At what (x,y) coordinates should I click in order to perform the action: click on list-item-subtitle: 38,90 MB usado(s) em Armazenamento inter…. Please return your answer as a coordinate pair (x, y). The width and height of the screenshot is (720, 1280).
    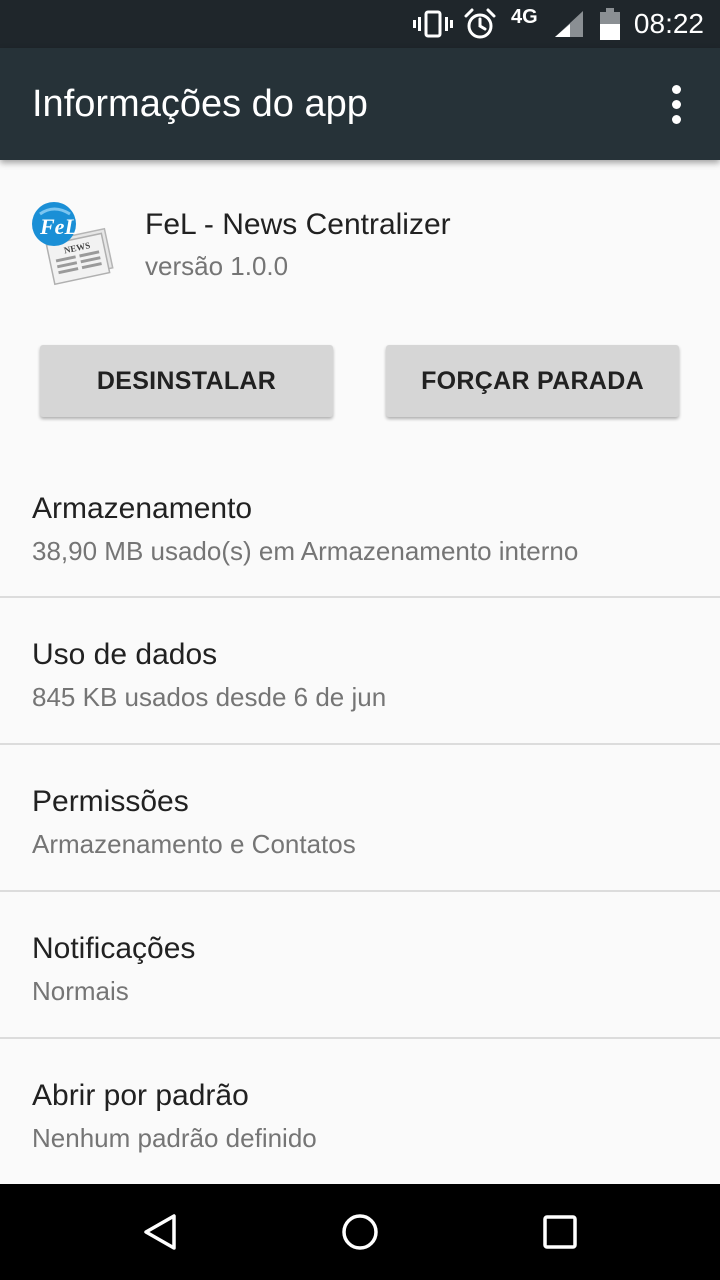
    Looking at the image, I should click on (305, 551).